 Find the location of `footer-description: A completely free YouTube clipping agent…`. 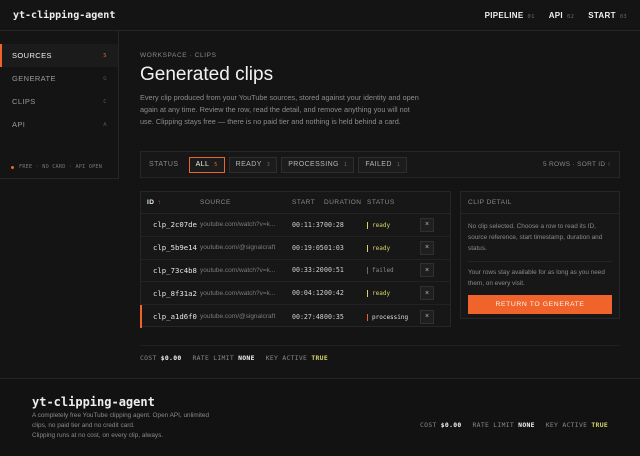

footer-description: A completely free YouTube clipping agent… is located at coordinates (125, 426).